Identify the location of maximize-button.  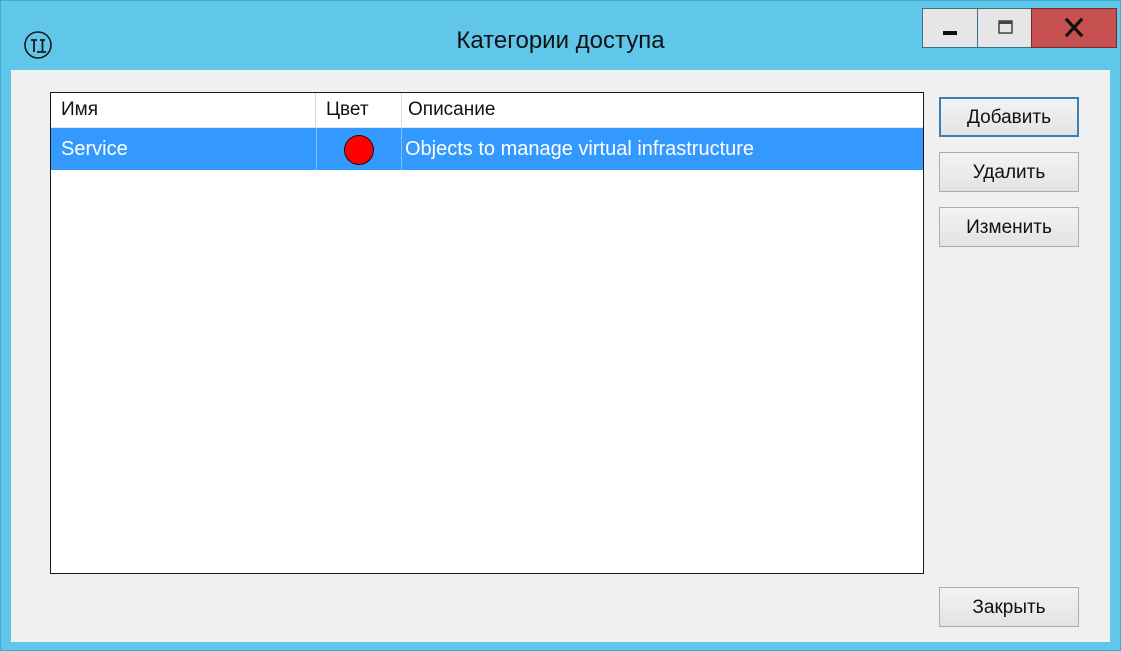
(1004, 28).